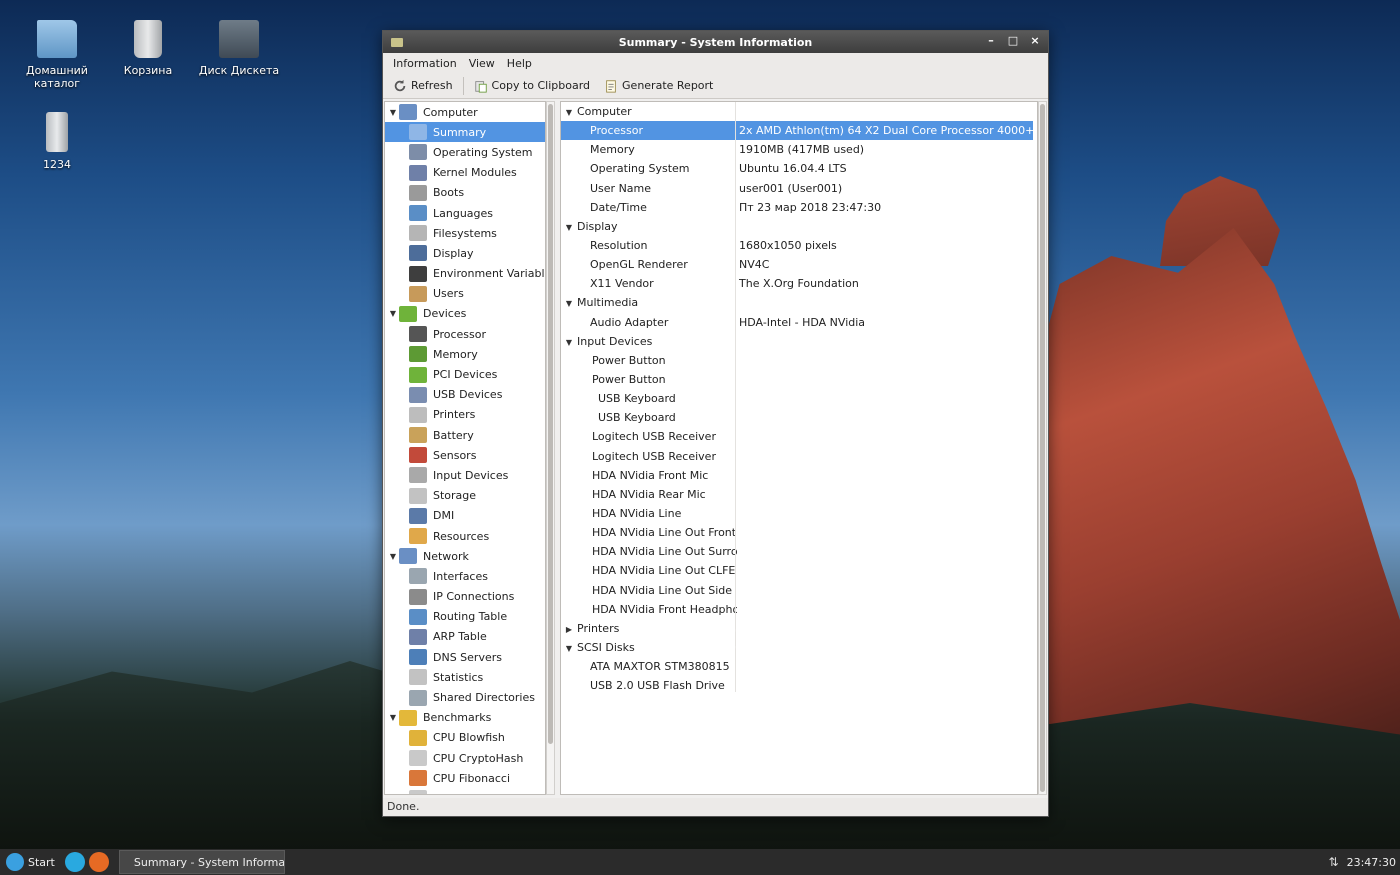  I want to click on expand-arrow-right-icon: ▶, so click(569, 629).